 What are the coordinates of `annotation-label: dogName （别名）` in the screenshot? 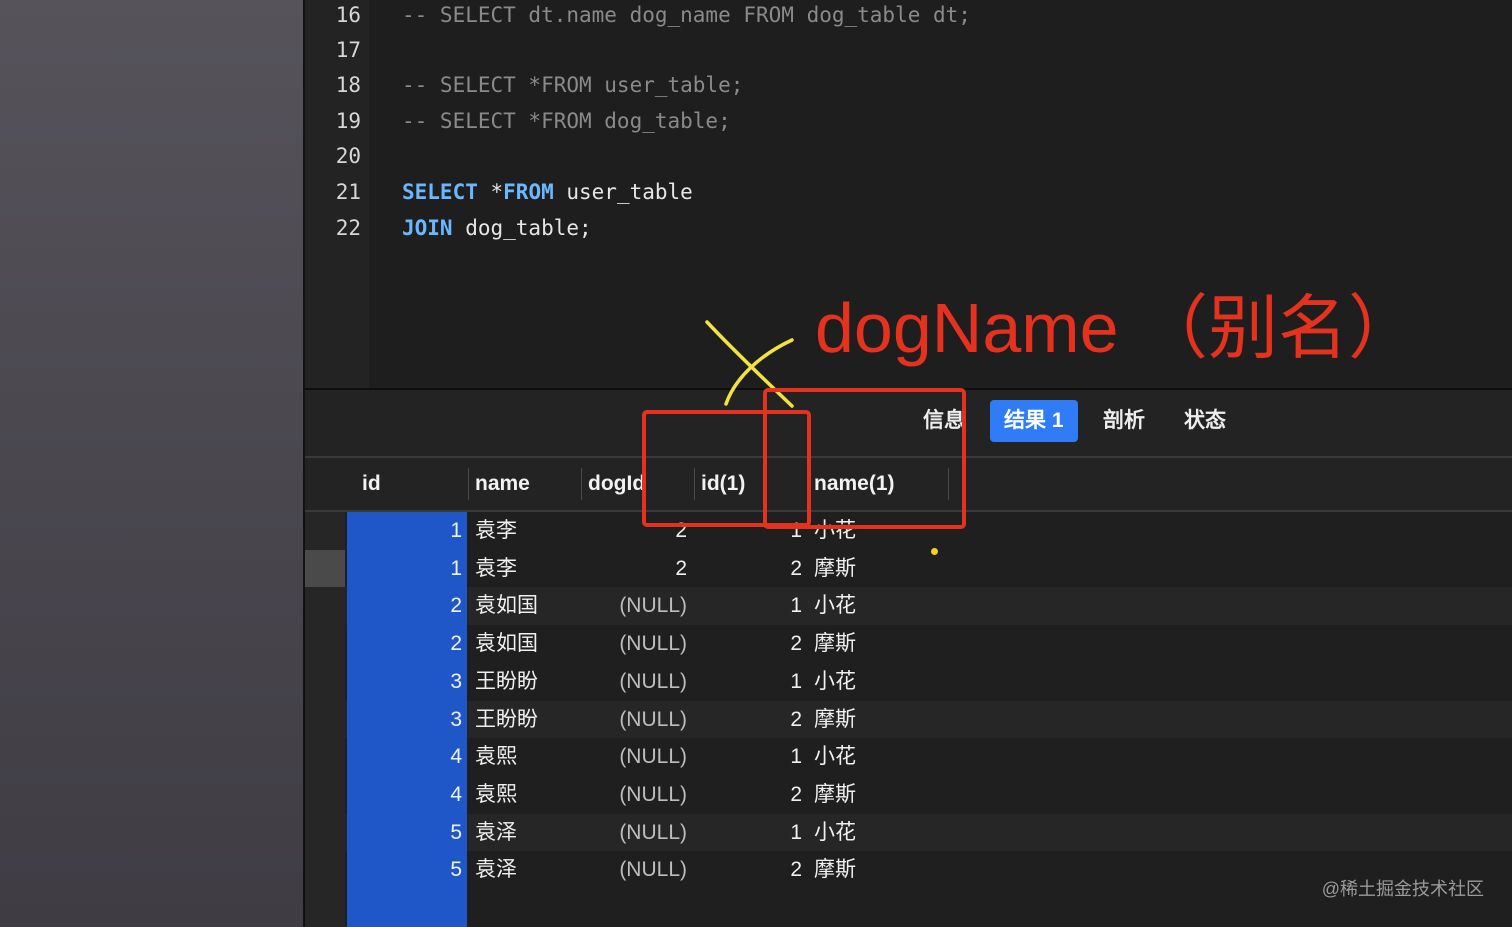 It's located at (1116, 328).